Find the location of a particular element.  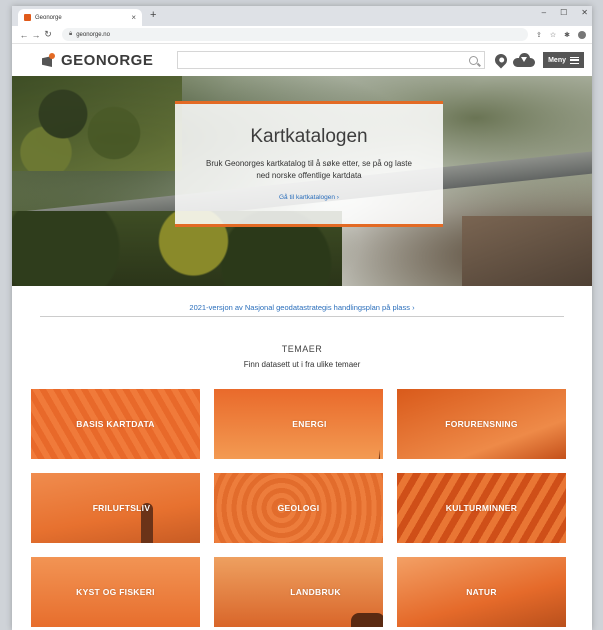

close-tab-icon: × is located at coordinates (133, 17).